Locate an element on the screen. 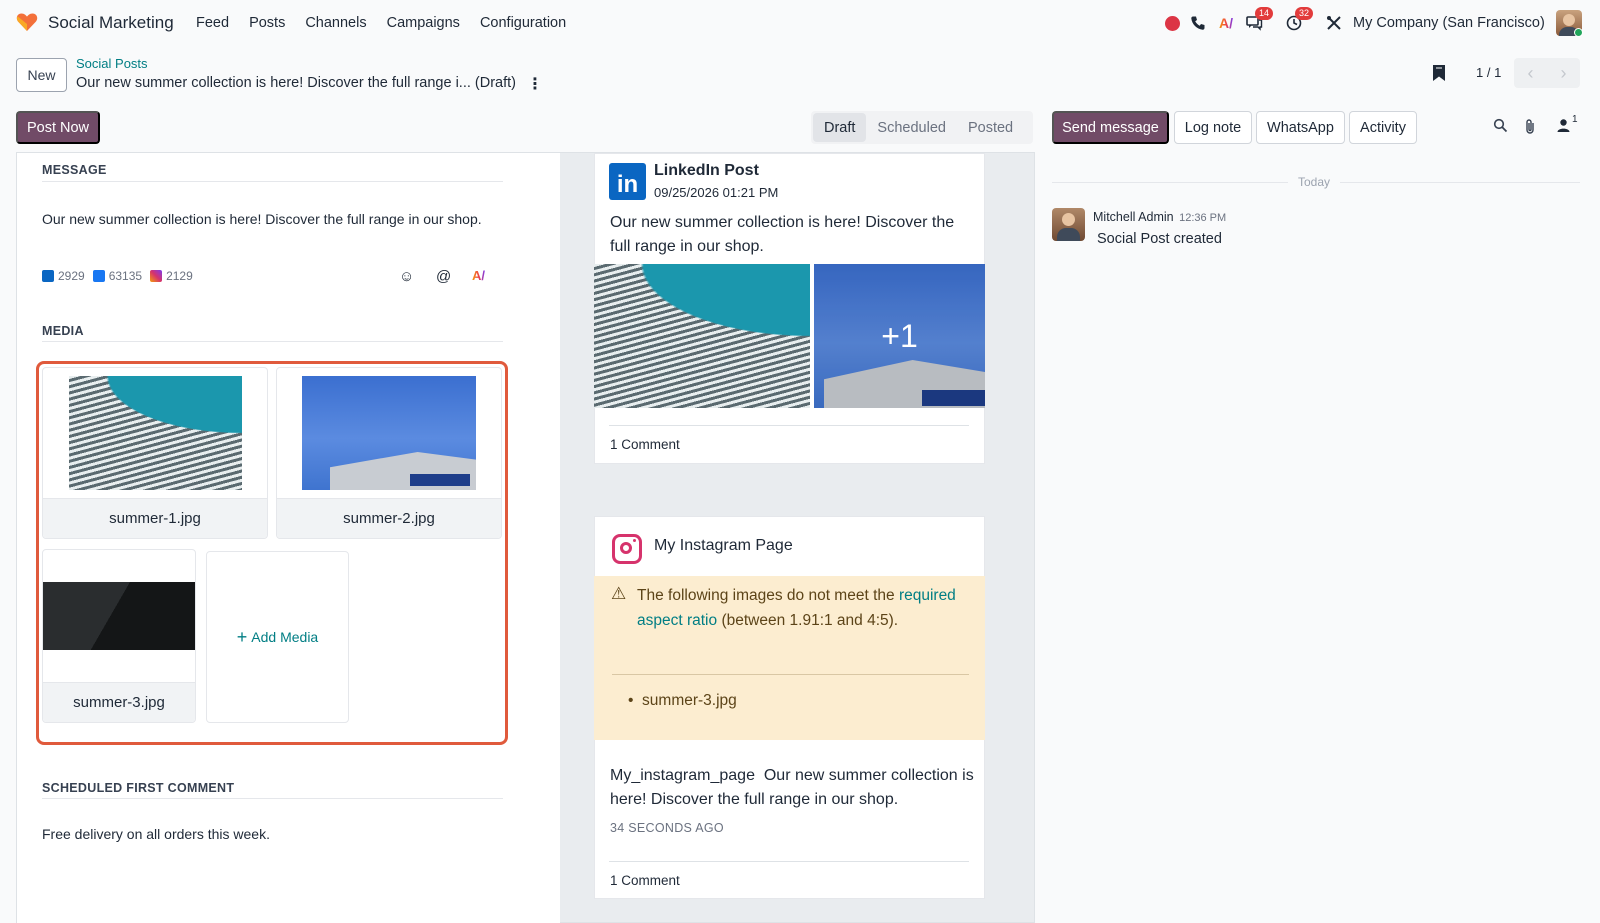 This screenshot has height=923, width=1600. ai-write-icon: A/ is located at coordinates (478, 275).